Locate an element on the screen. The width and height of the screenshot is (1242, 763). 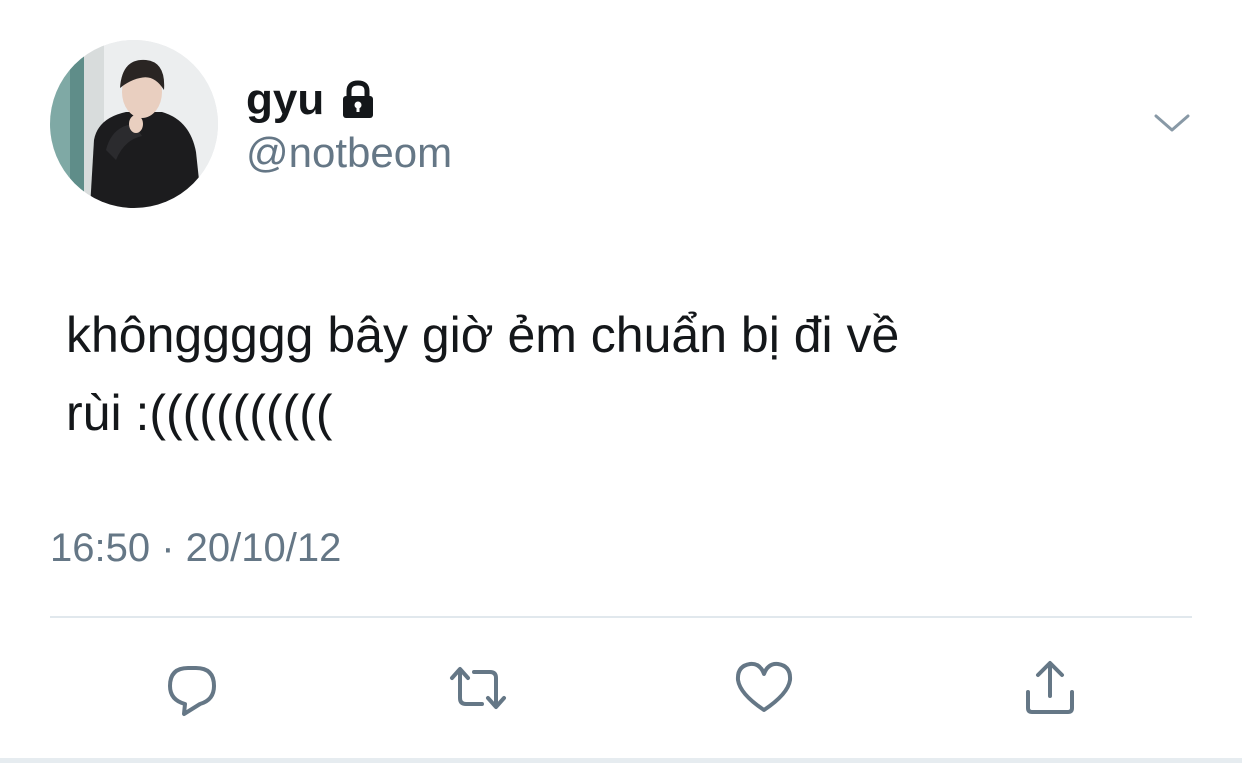
speech-bubble-icon is located at coordinates (192, 691).